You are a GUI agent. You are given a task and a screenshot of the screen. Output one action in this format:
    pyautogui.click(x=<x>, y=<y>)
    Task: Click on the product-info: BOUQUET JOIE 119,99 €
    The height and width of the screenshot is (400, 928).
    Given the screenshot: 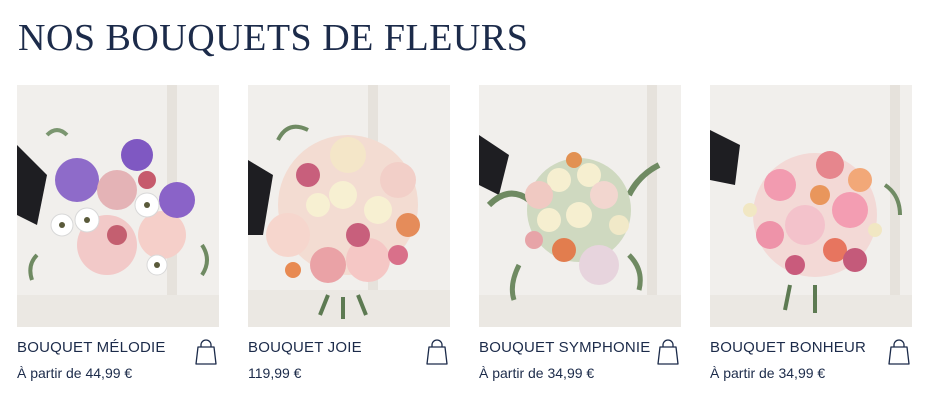 What is the action you would take?
    pyautogui.click(x=349, y=369)
    